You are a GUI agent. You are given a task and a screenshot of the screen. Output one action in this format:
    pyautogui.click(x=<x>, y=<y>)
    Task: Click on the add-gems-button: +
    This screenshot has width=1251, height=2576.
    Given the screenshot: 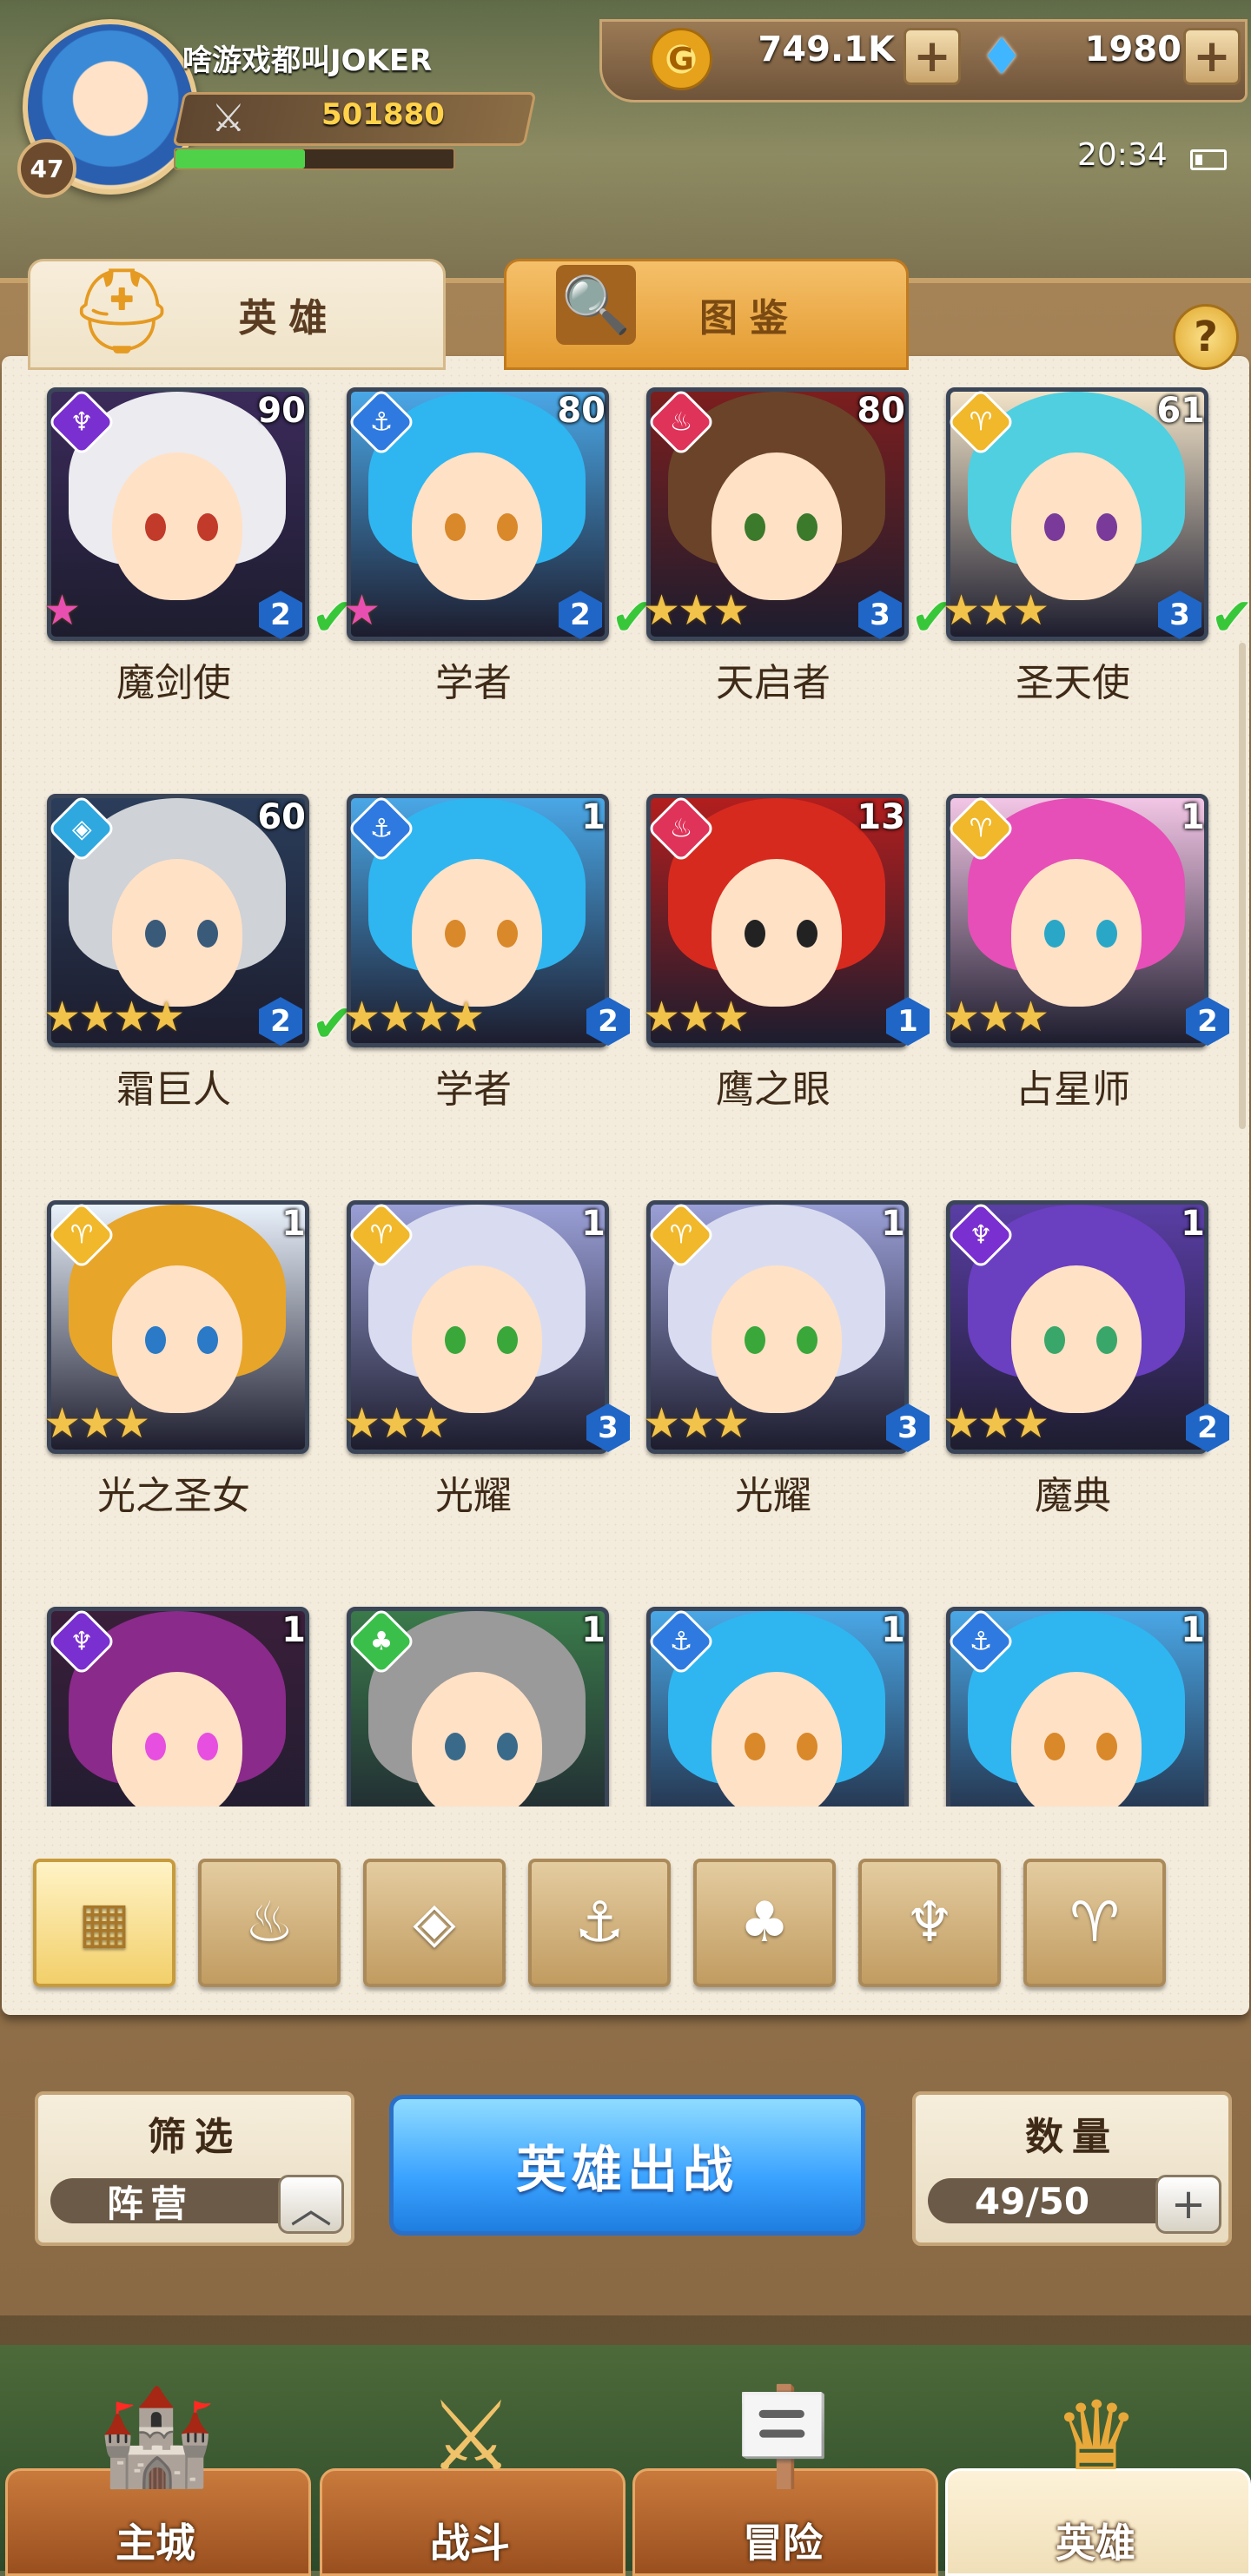 What is the action you would take?
    pyautogui.click(x=1212, y=56)
    